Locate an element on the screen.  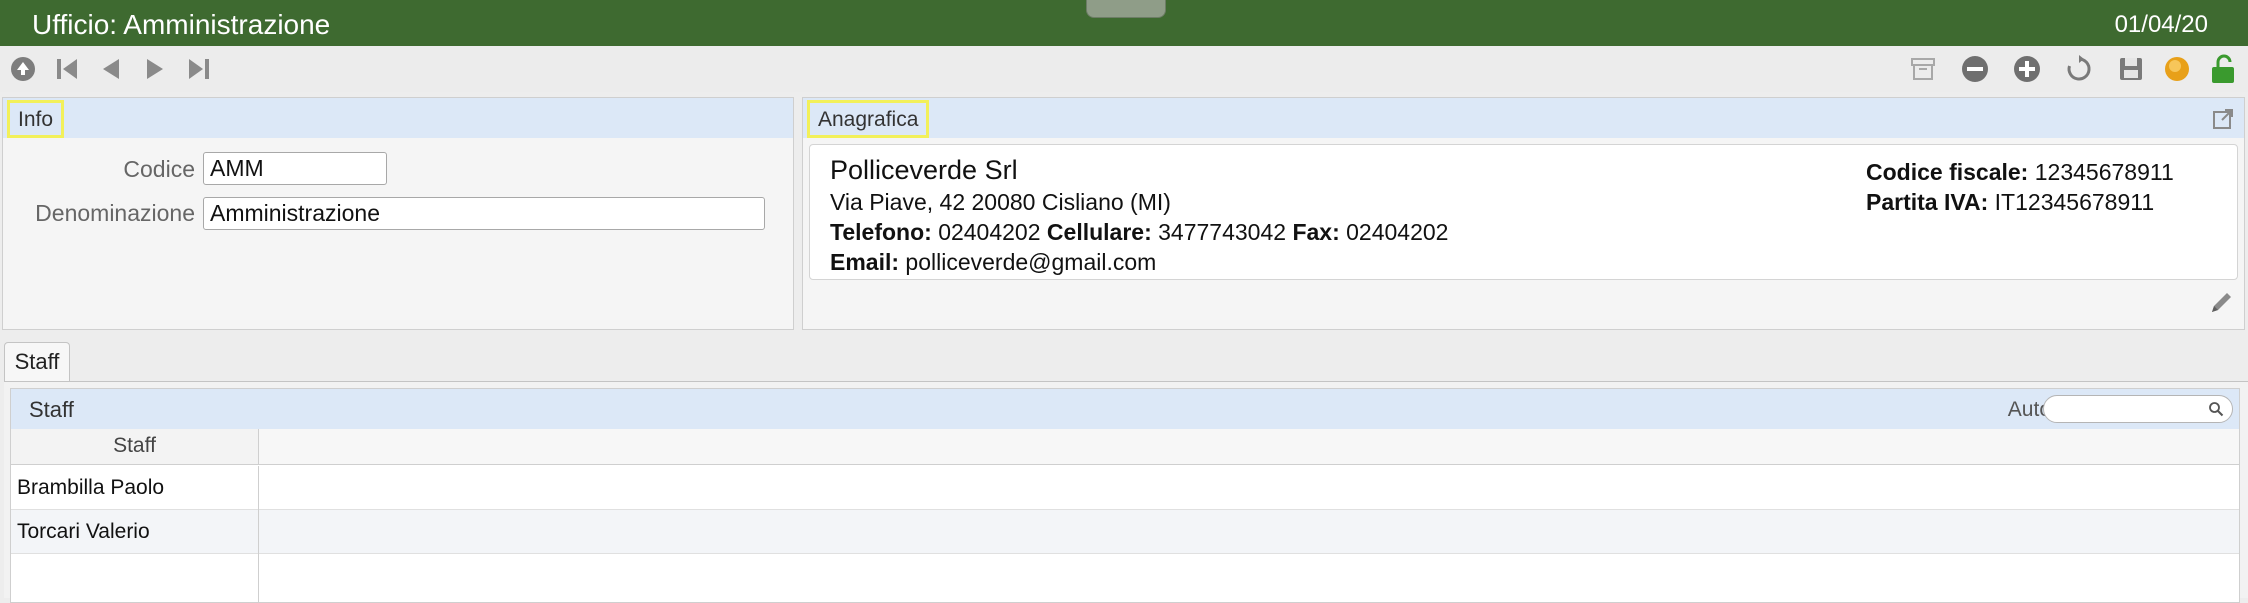
cellulare-label: Cellulare: is located at coordinates (1099, 232).